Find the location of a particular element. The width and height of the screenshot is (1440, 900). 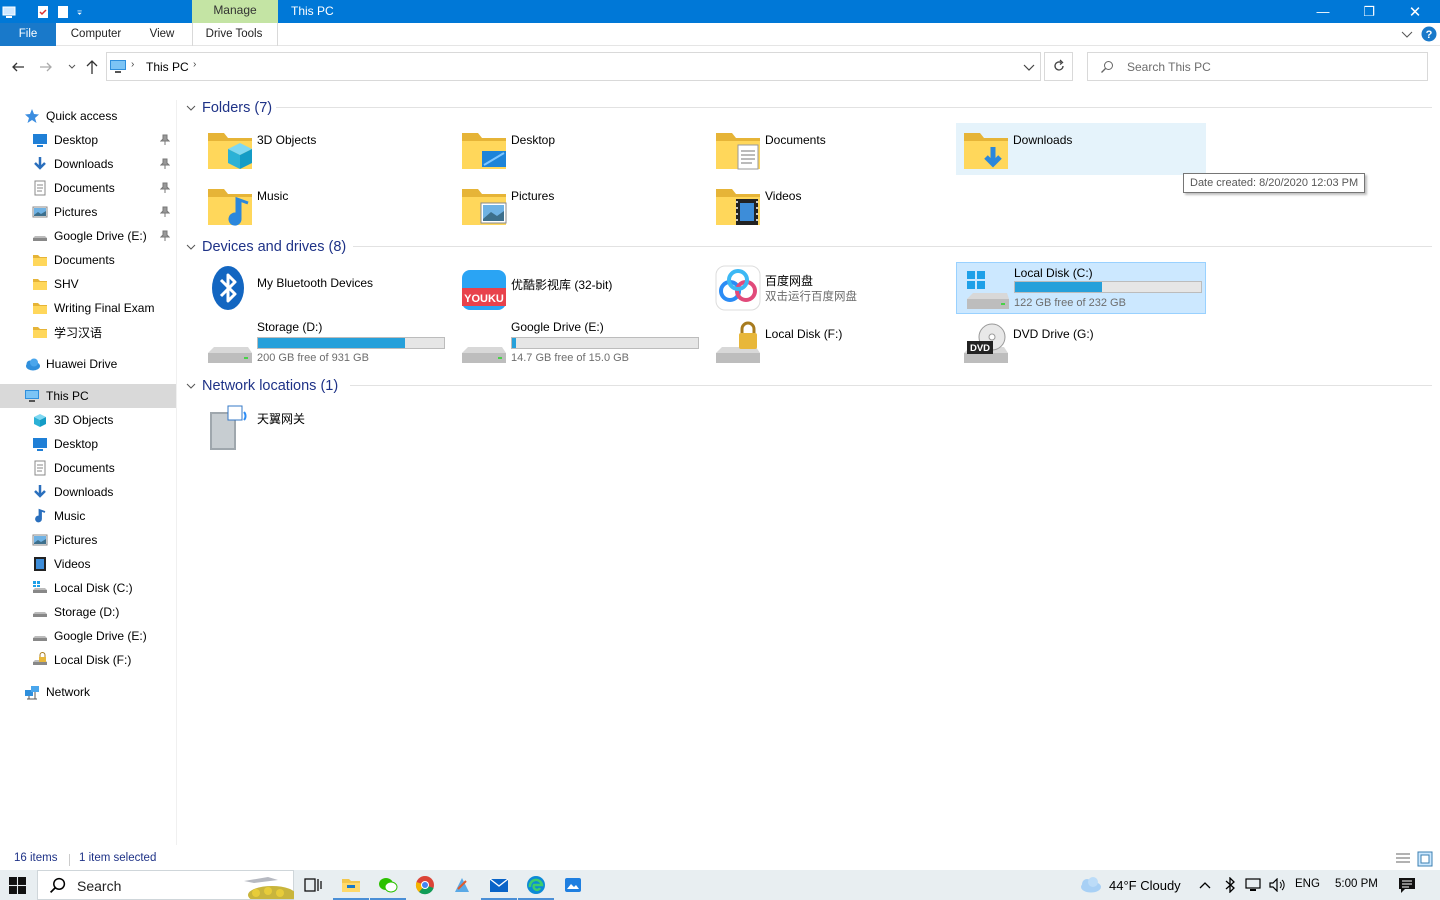

new-folder-icon is located at coordinates (63, 12).